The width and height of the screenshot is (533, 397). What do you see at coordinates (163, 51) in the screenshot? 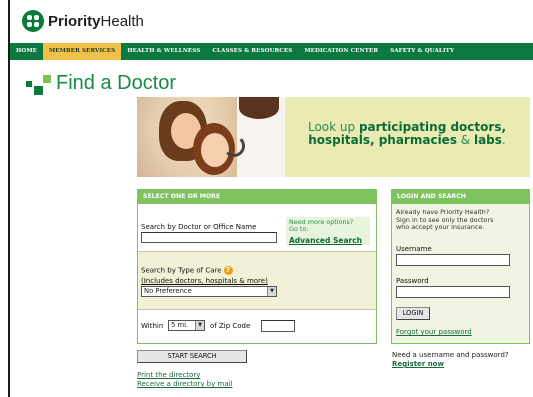
I see `nav-health-wellness: HEALTH & WELLNESS` at bounding box center [163, 51].